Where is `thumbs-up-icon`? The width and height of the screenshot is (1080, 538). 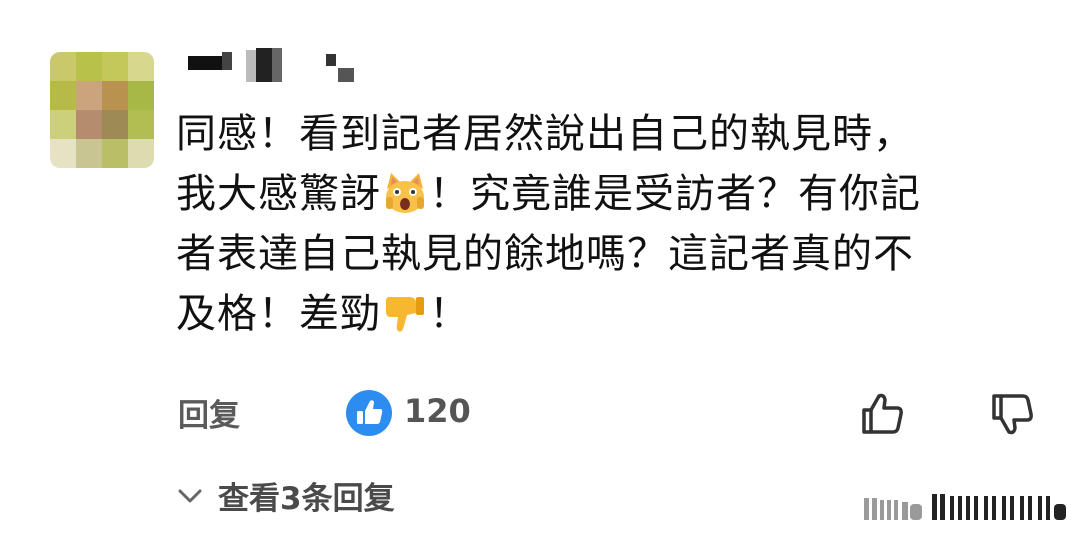 thumbs-up-icon is located at coordinates (369, 413).